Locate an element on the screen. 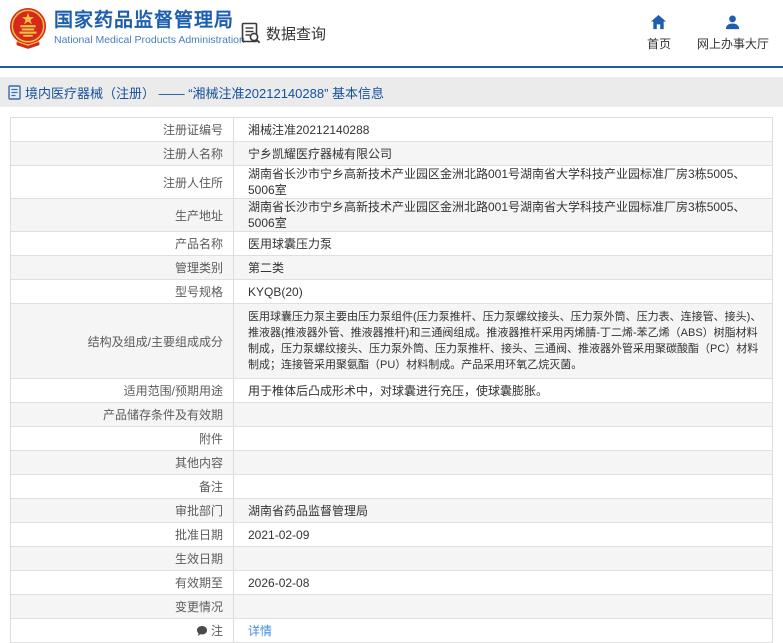 The image size is (783, 643). table-row: 适用范围/预期用途 用于椎体后凸成形术中，对球囊进行充压，使球囊膨胀。 is located at coordinates (391, 391).